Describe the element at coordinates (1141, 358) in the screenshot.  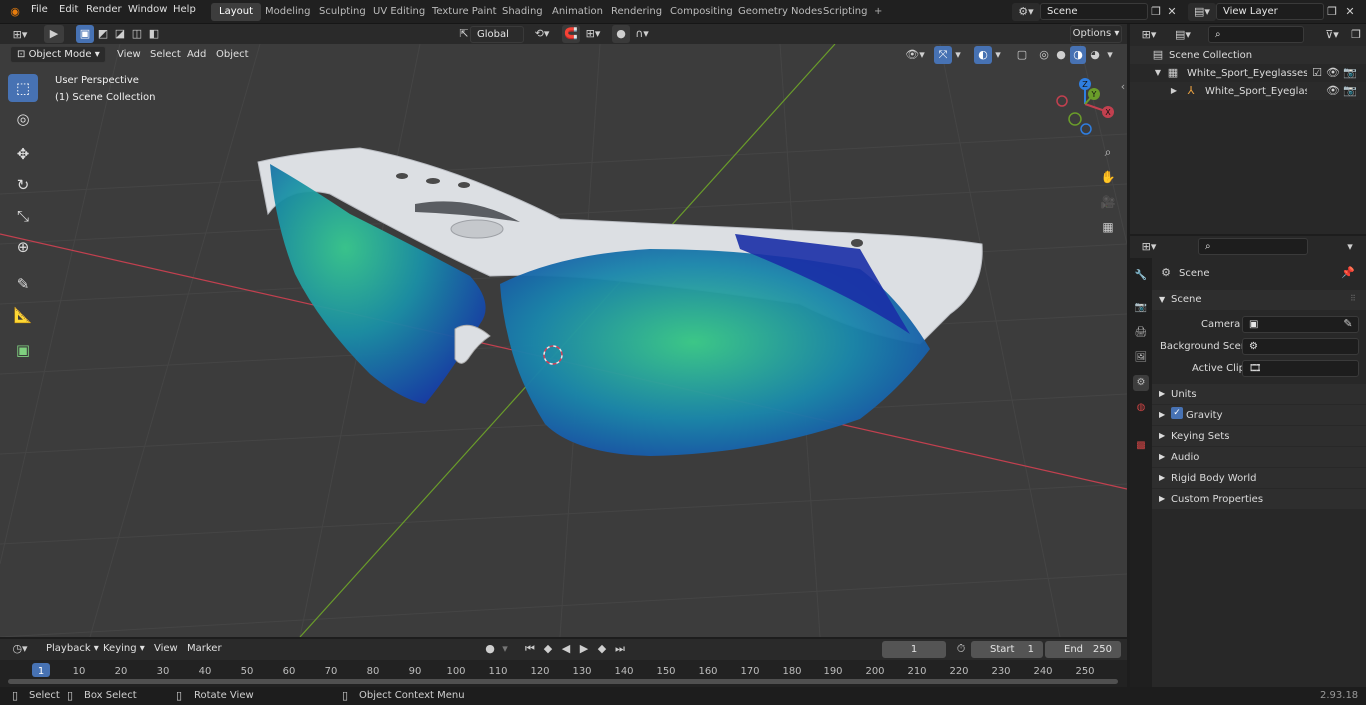
I see `view-layer-tab-icon: 🖼` at that location.